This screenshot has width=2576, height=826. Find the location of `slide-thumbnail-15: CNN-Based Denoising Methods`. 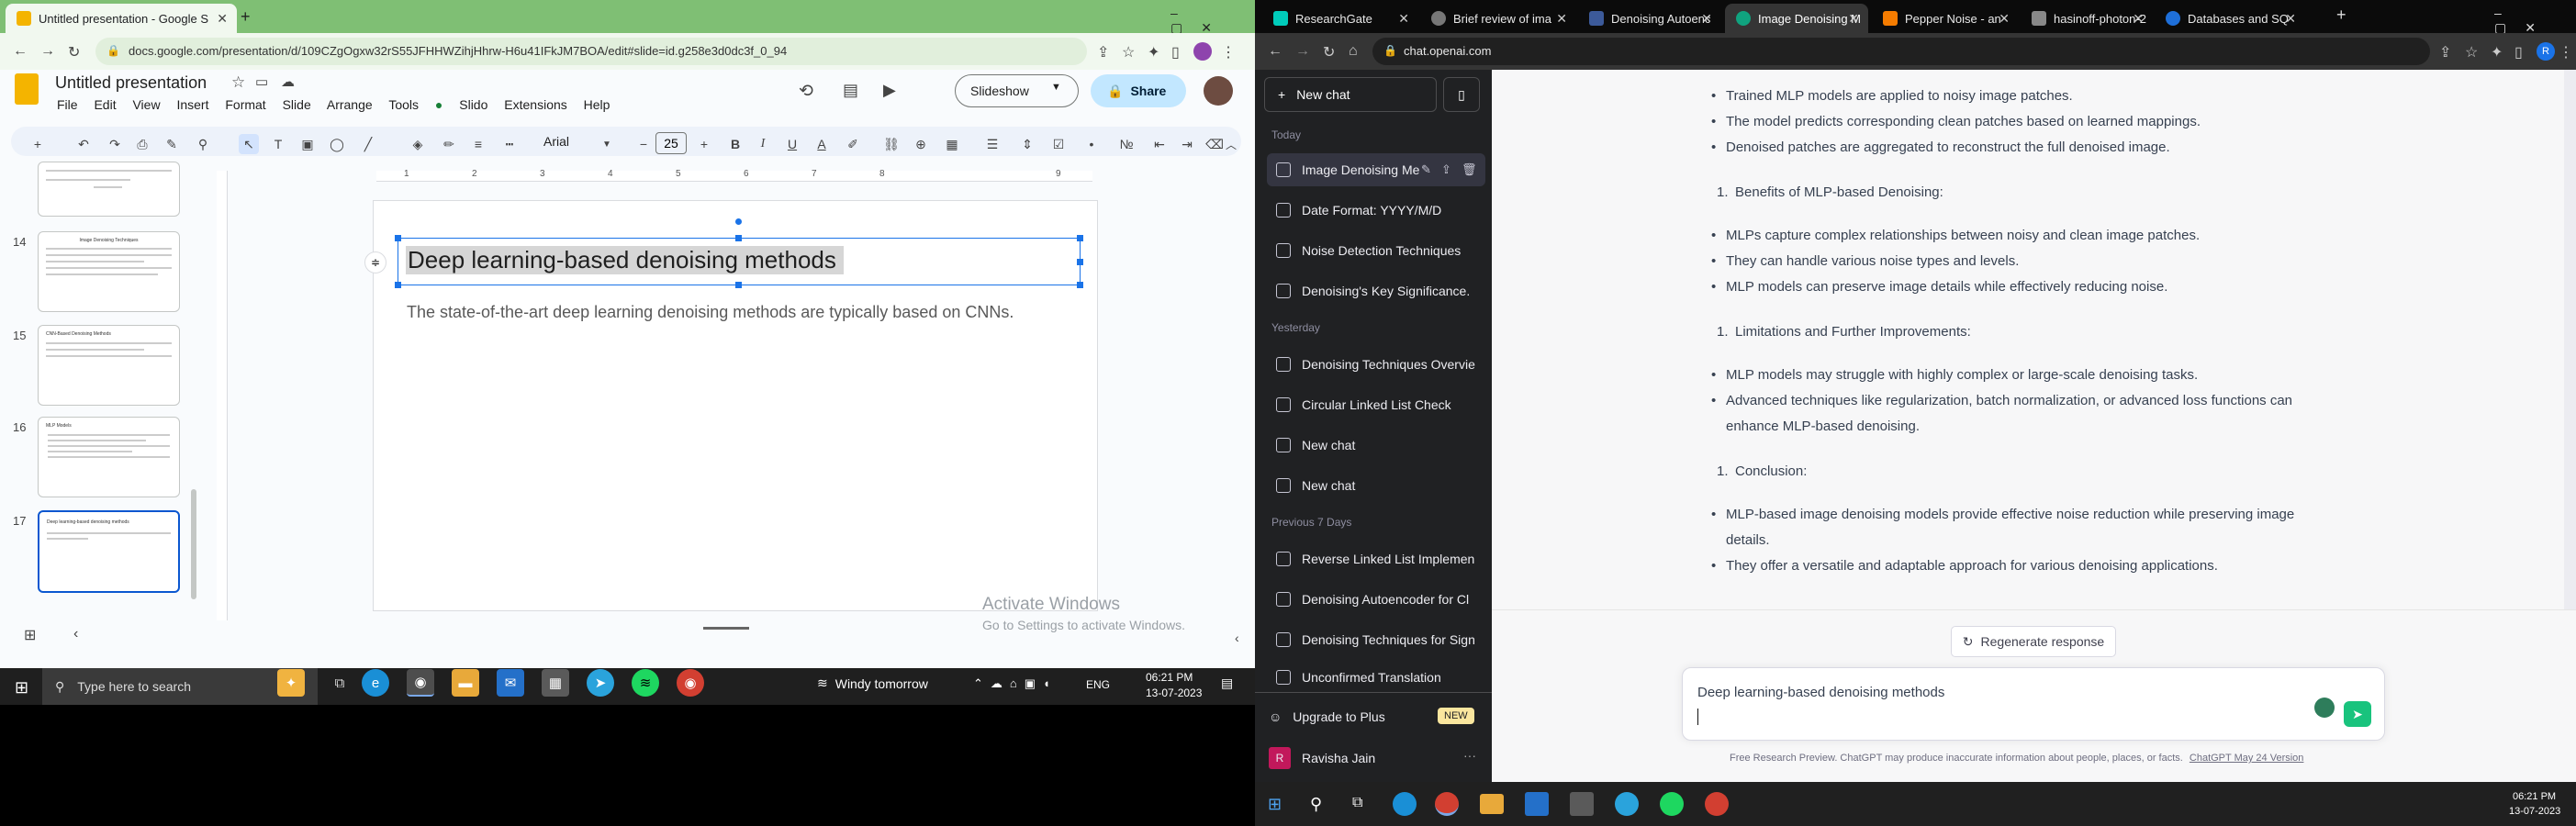

slide-thumbnail-15: CNN-Based Denoising Methods is located at coordinates (109, 366).